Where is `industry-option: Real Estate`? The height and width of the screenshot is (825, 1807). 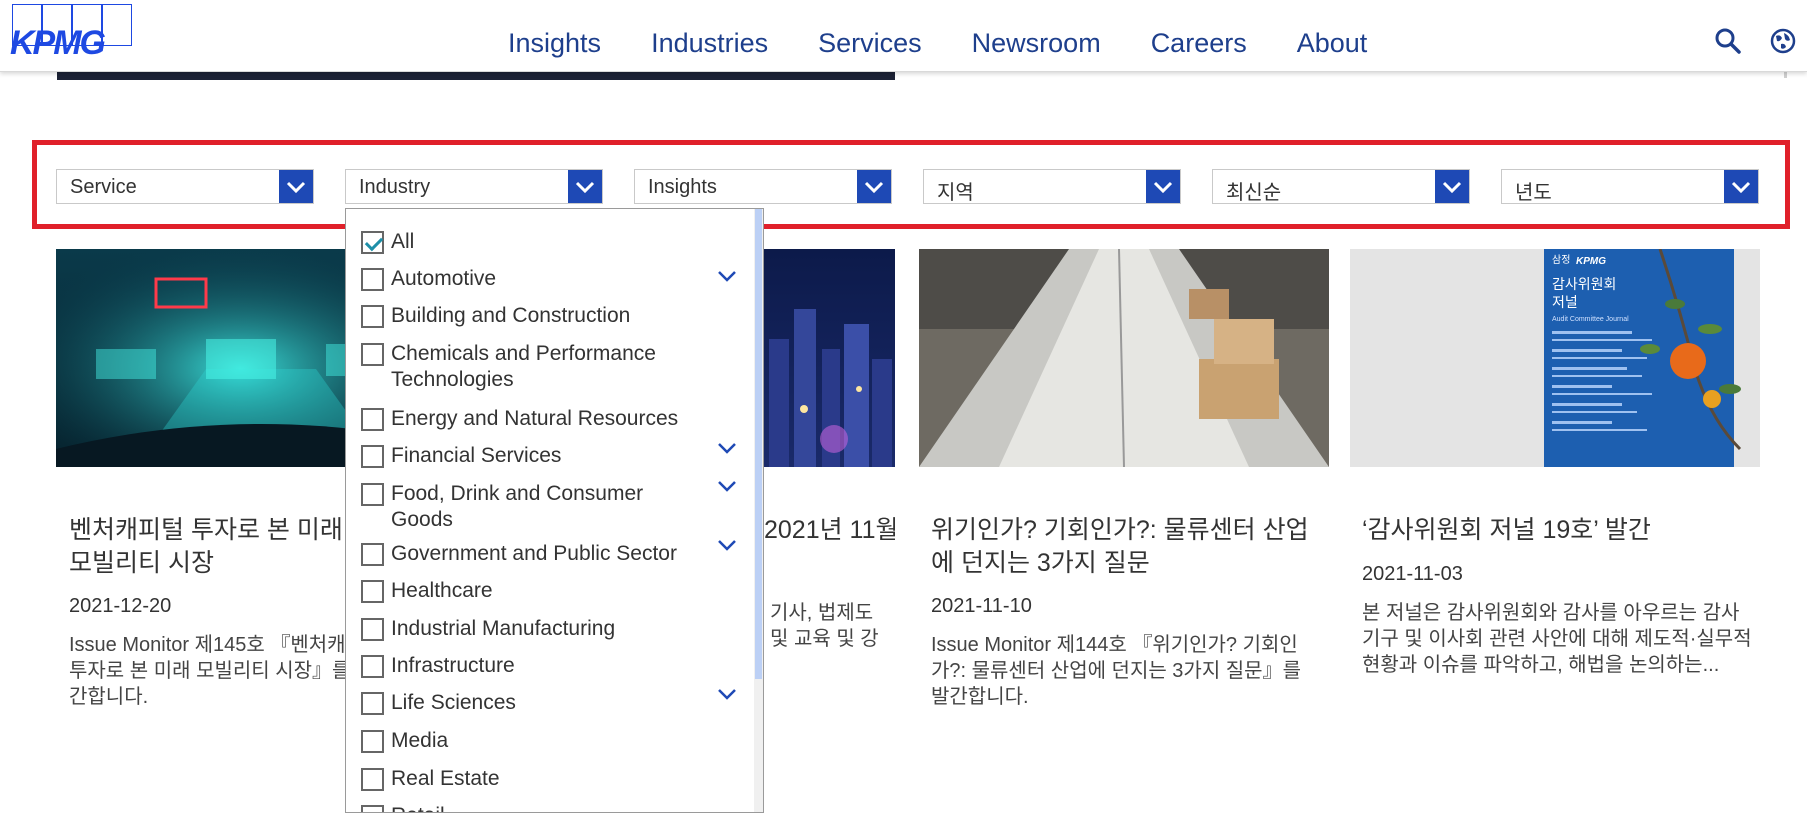 industry-option: Real Estate is located at coordinates (430, 779).